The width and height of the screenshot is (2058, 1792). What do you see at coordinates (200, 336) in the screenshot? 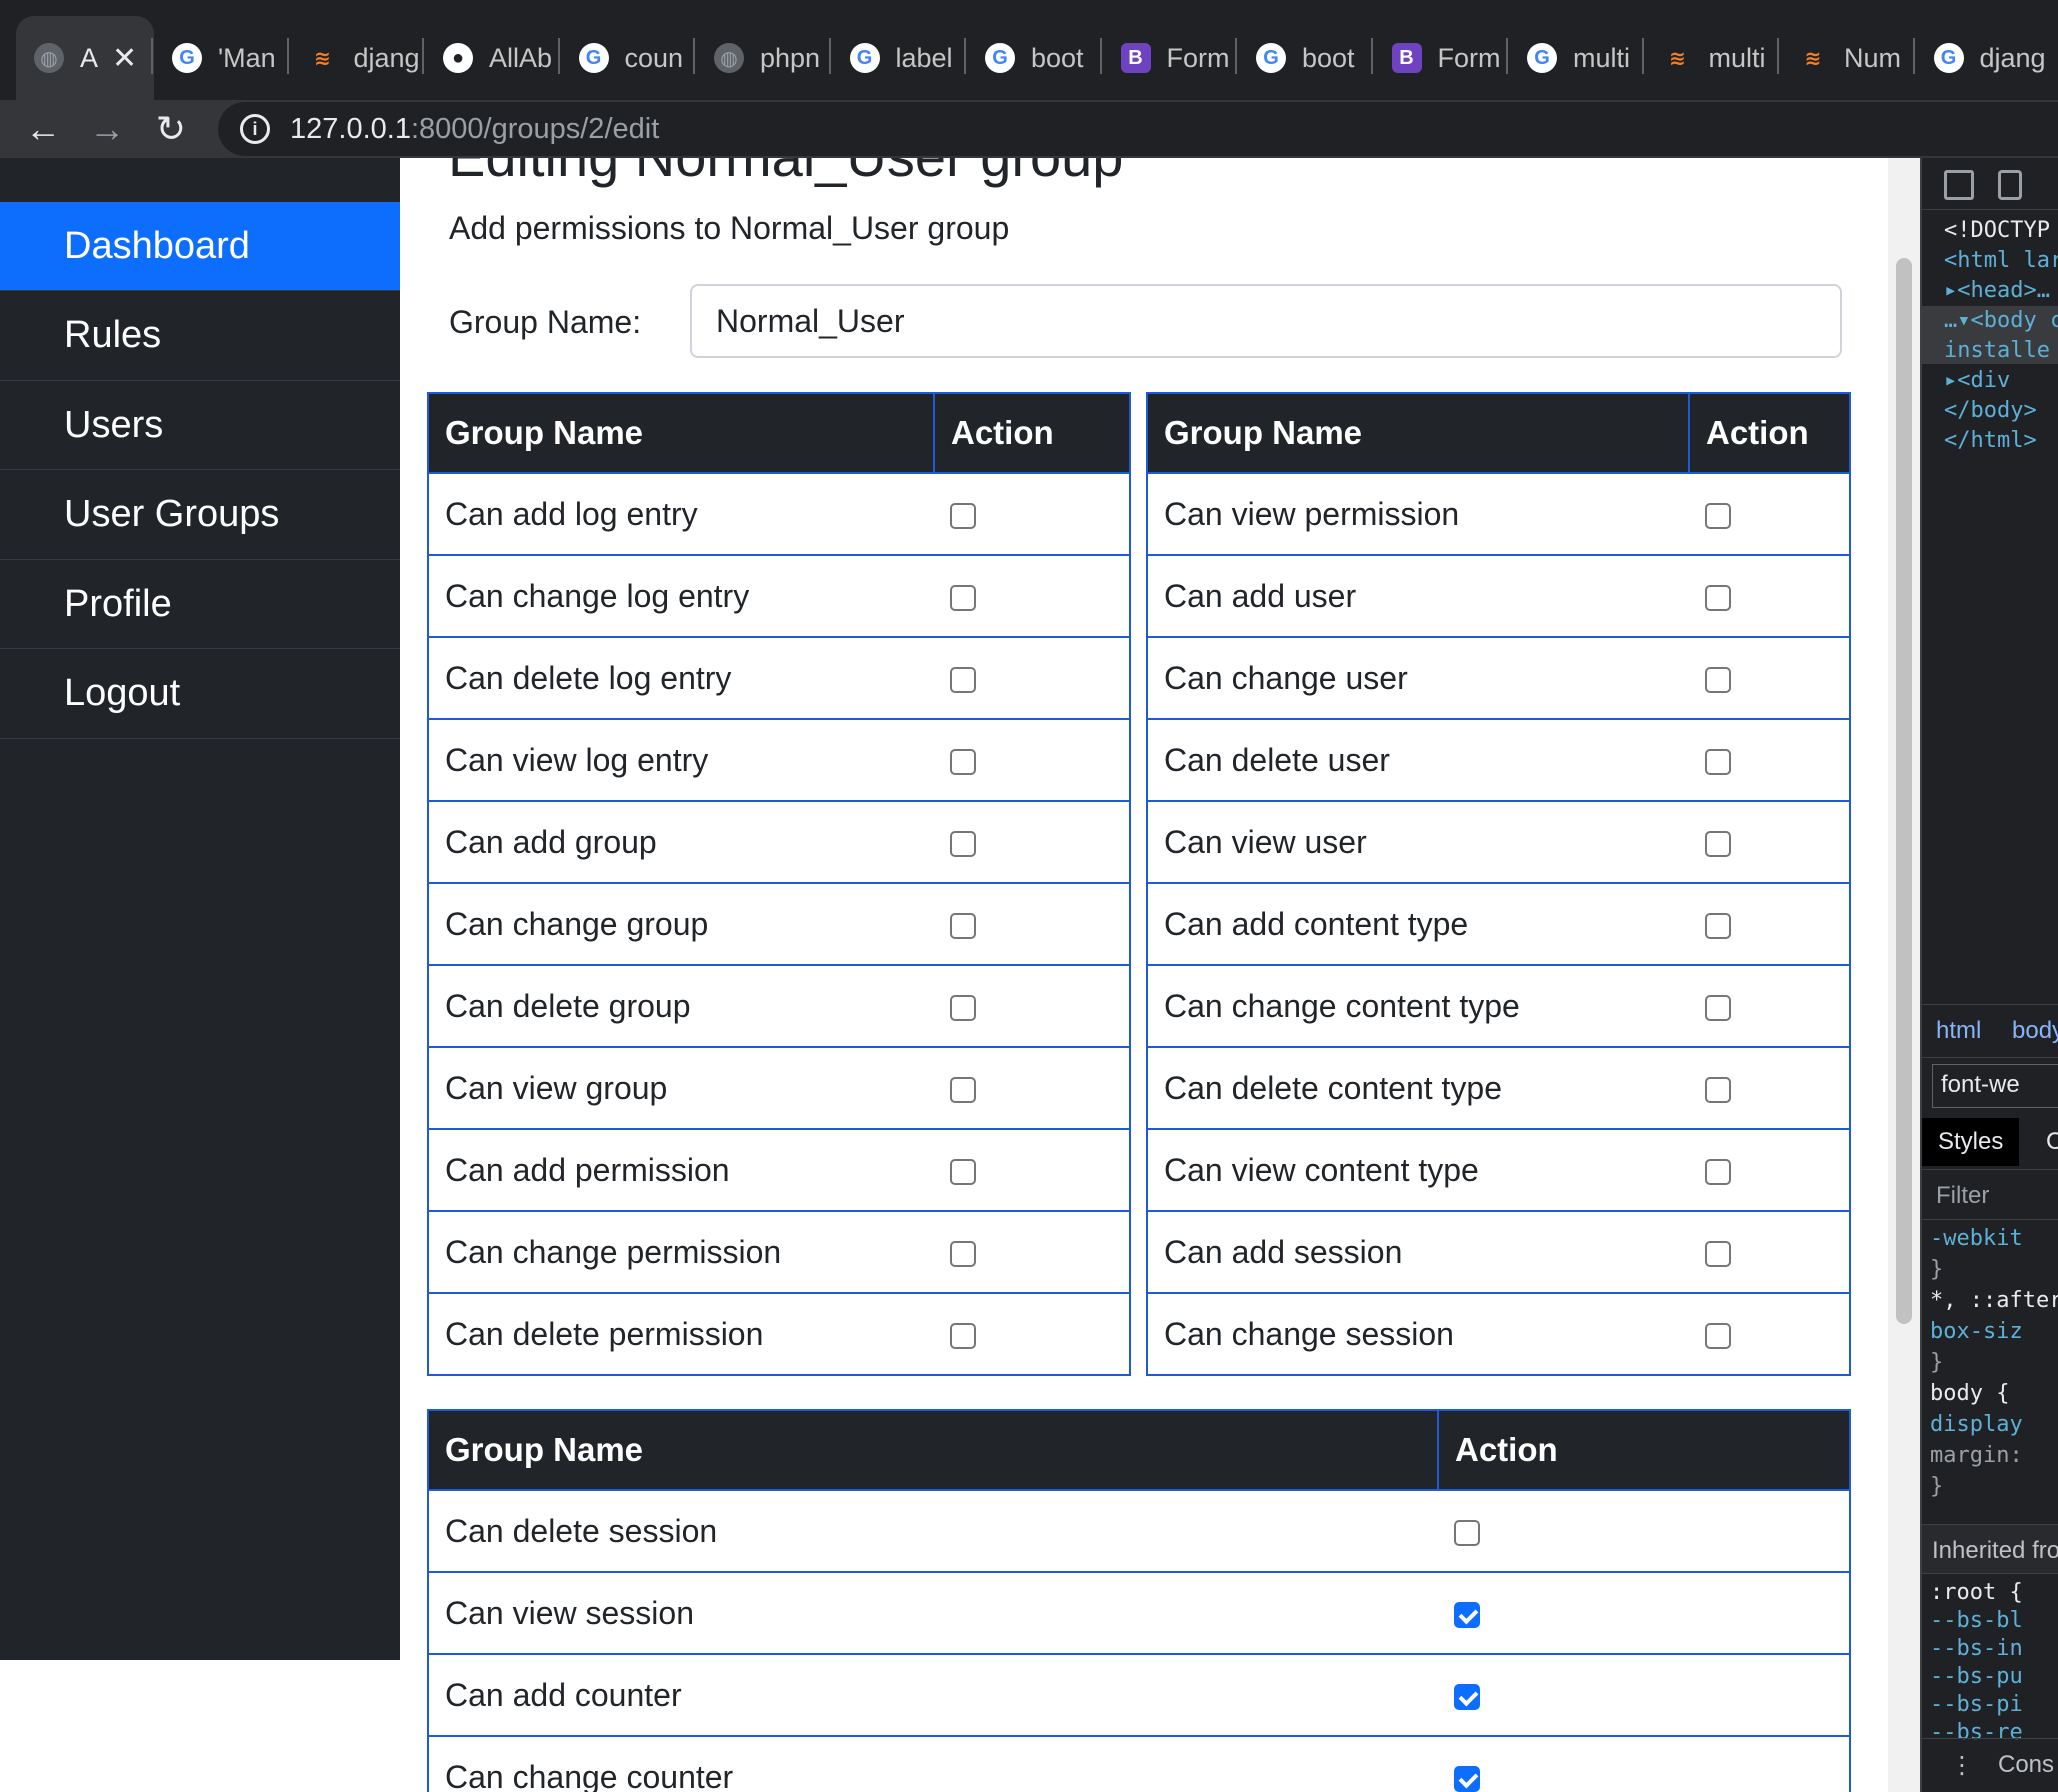
I see `sidebar-item-rules: Rules` at bounding box center [200, 336].